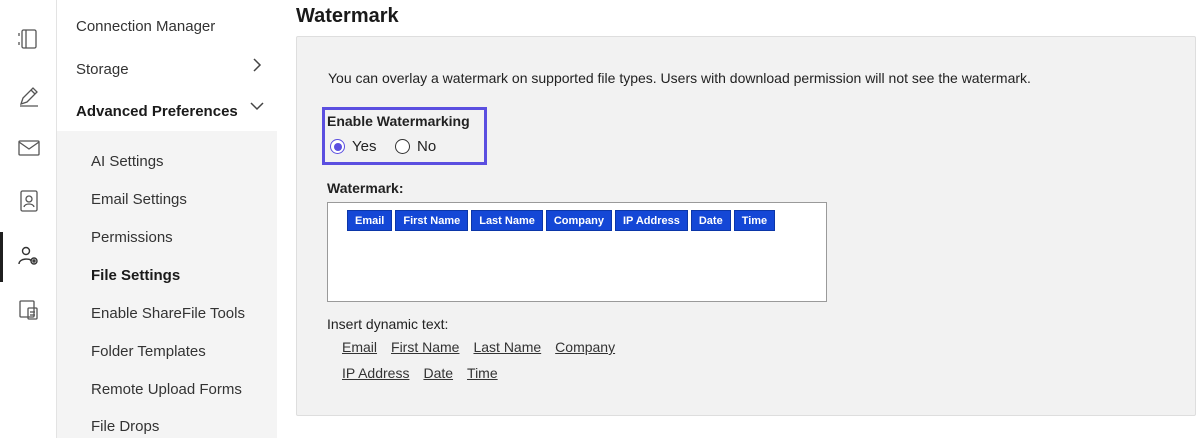 This screenshot has height=438, width=1204. Describe the element at coordinates (347, 16) in the screenshot. I see `page-title: Watermark` at that location.